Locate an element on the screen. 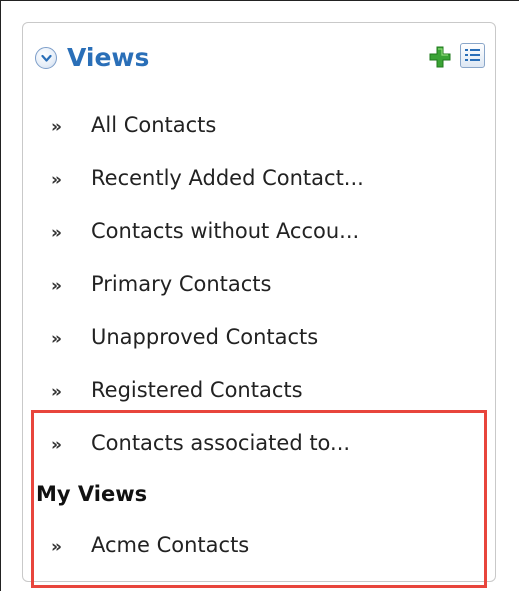 The image size is (519, 591). view-item-label: Acme Contacts is located at coordinates (170, 545).